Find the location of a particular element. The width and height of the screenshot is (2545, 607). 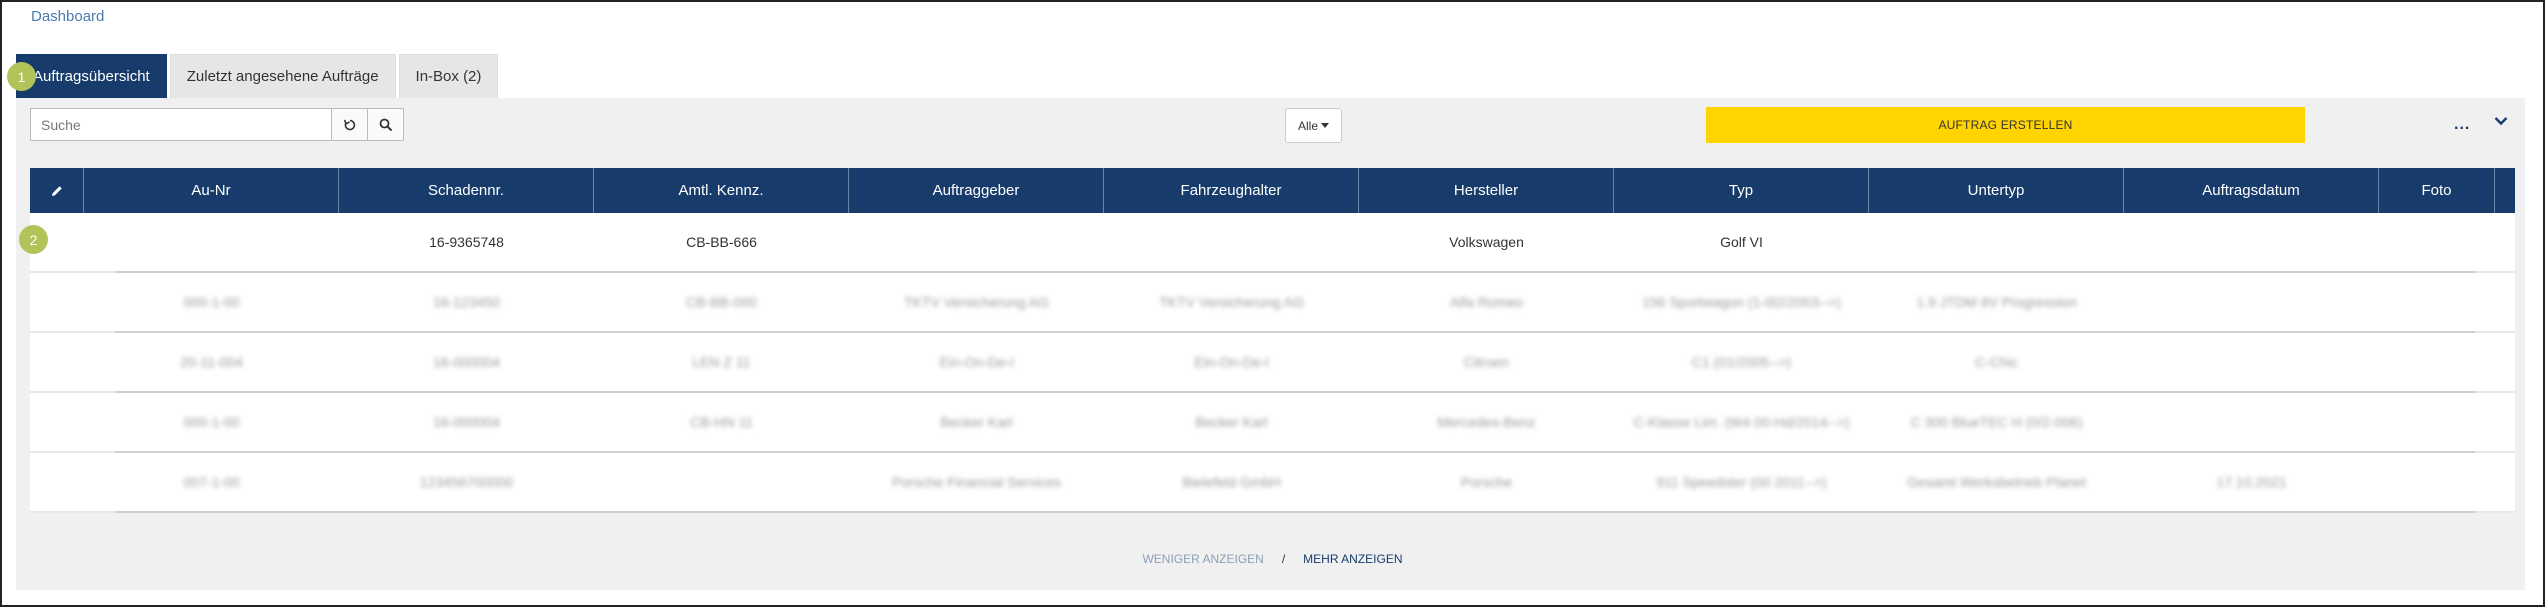

column-header: Auftraggeber is located at coordinates (976, 190).